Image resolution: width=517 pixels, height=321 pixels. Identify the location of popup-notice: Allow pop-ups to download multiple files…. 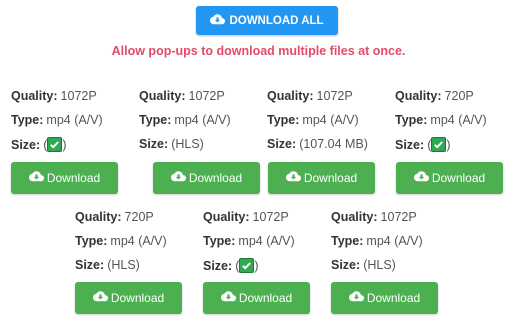
(258, 51).